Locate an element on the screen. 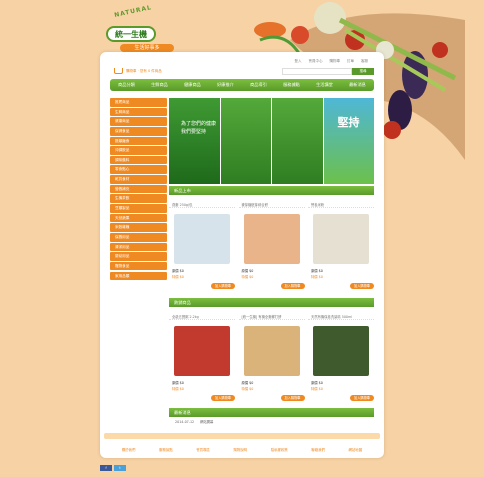  nav-item: 服務據點 is located at coordinates (291, 85).